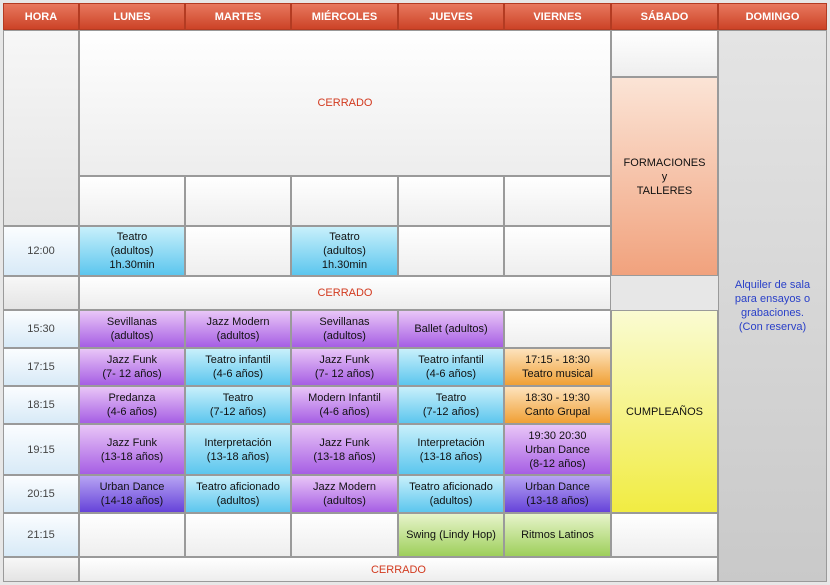 The width and height of the screenshot is (830, 585). I want to click on time-label: 12:00, so click(41, 251).